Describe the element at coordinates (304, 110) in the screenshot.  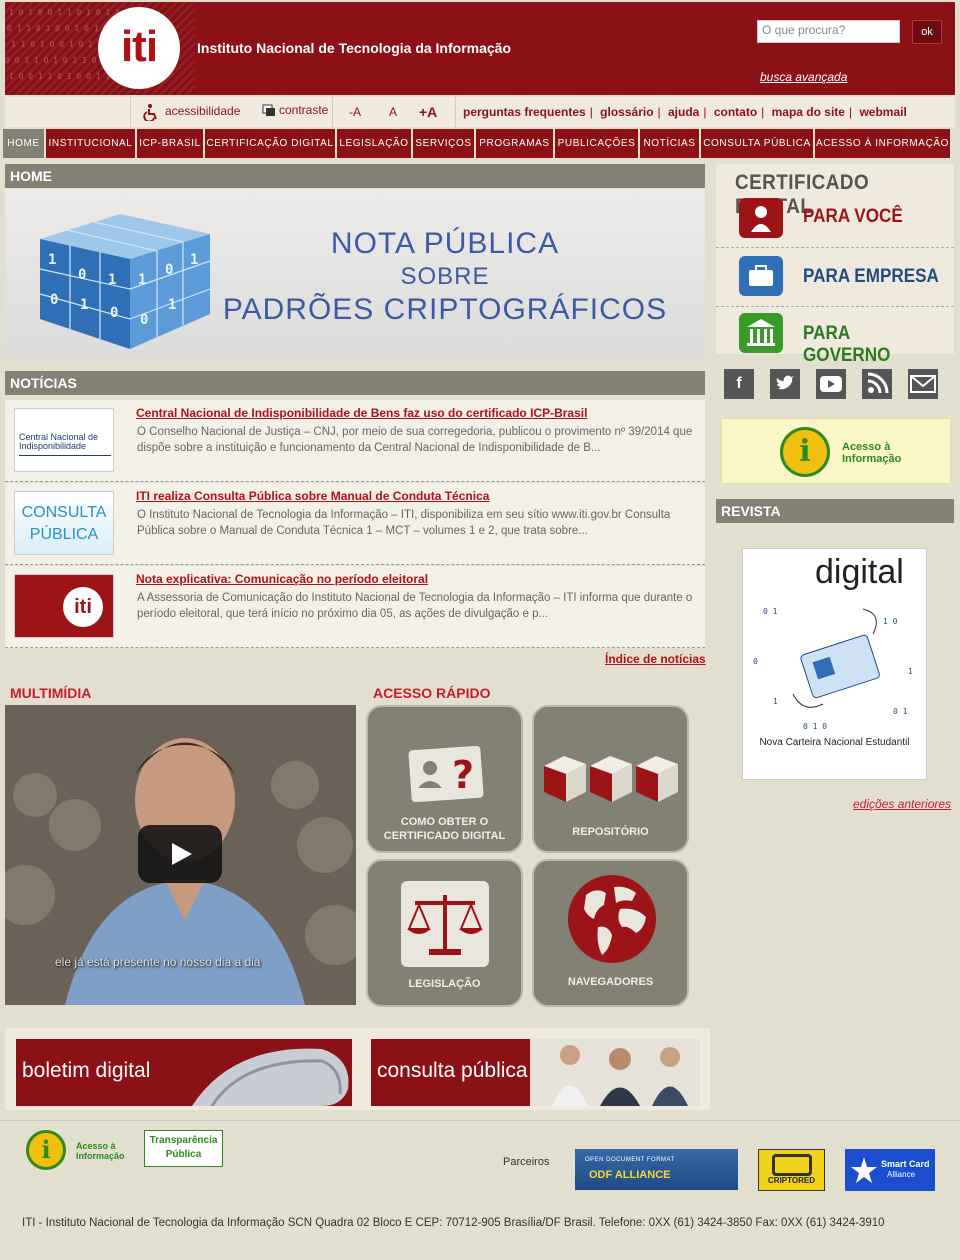
I see `contrast-label: contraste` at that location.